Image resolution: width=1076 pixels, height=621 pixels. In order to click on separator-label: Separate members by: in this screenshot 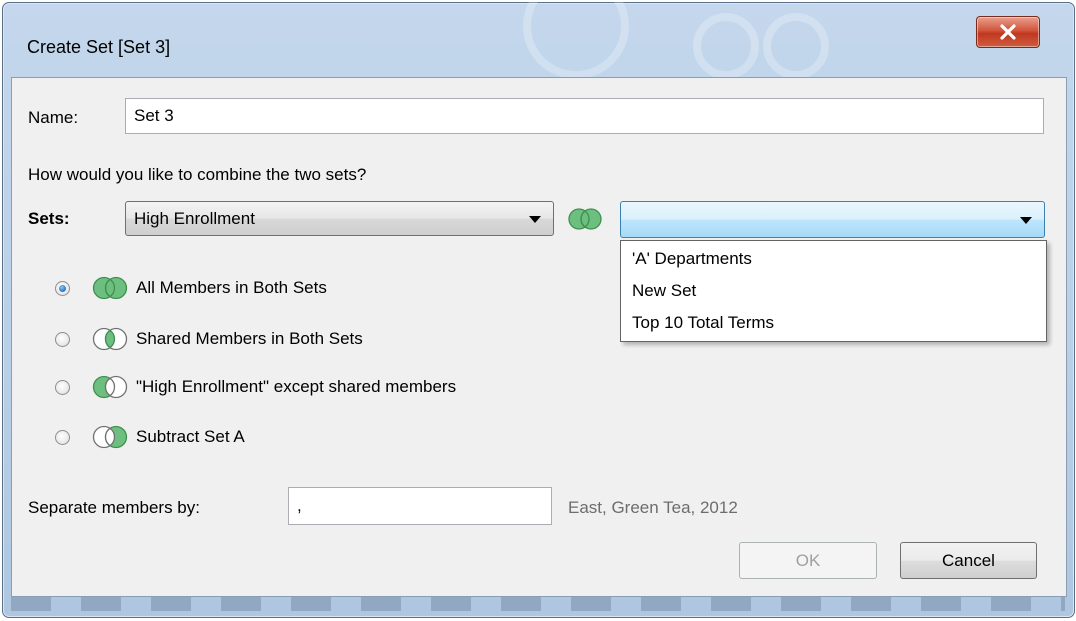, I will do `click(114, 507)`.